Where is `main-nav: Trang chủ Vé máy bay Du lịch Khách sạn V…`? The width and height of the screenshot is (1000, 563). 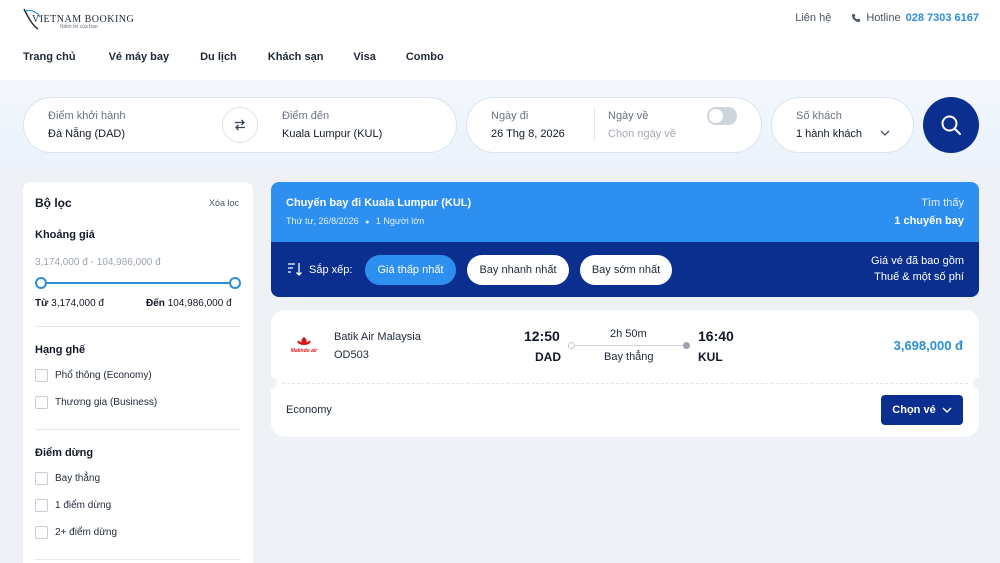
main-nav: Trang chủ Vé máy bay Du lịch Khách sạn V… is located at coordinates (233, 57).